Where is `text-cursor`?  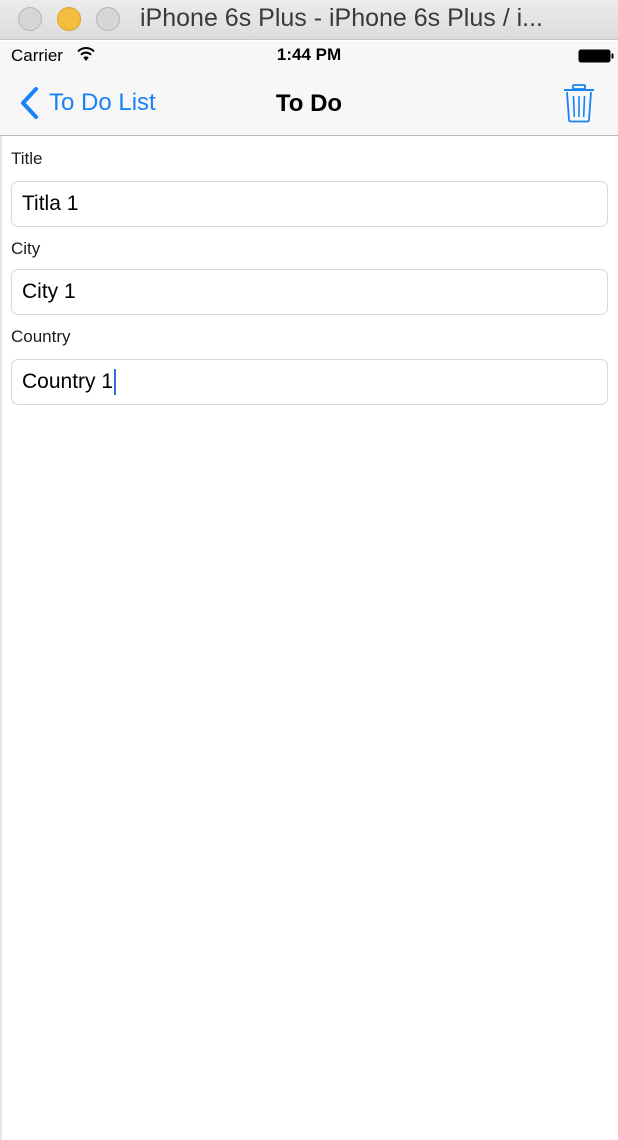 text-cursor is located at coordinates (115, 382).